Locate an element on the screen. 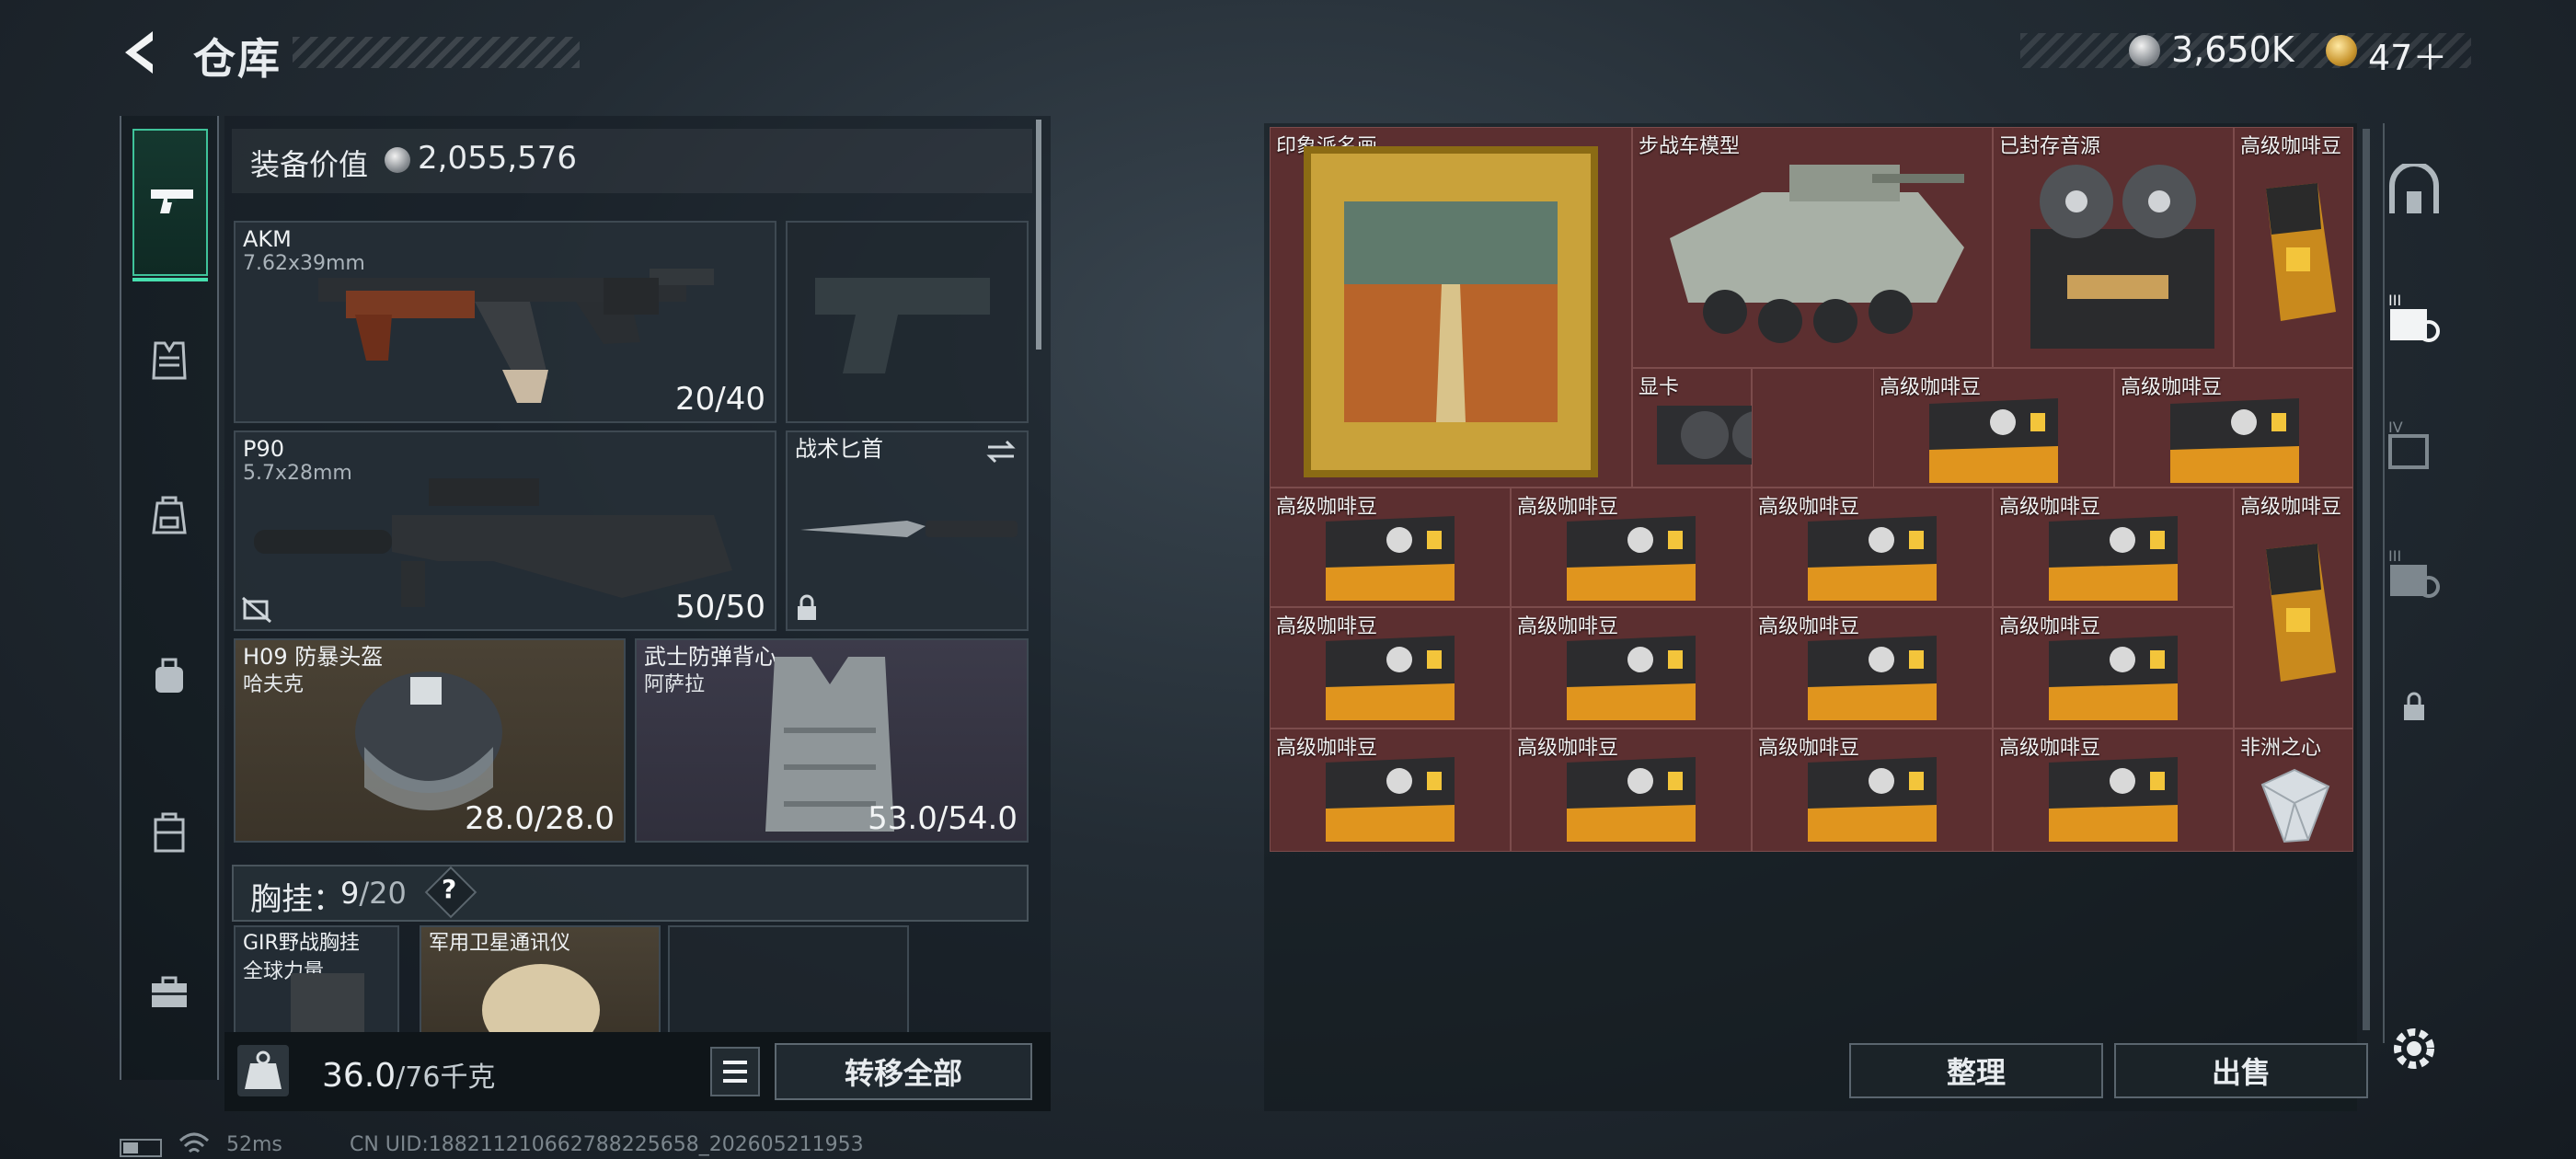 Image resolution: width=2576 pixels, height=1159 pixels. chest-rig-total: /20 is located at coordinates (383, 893).